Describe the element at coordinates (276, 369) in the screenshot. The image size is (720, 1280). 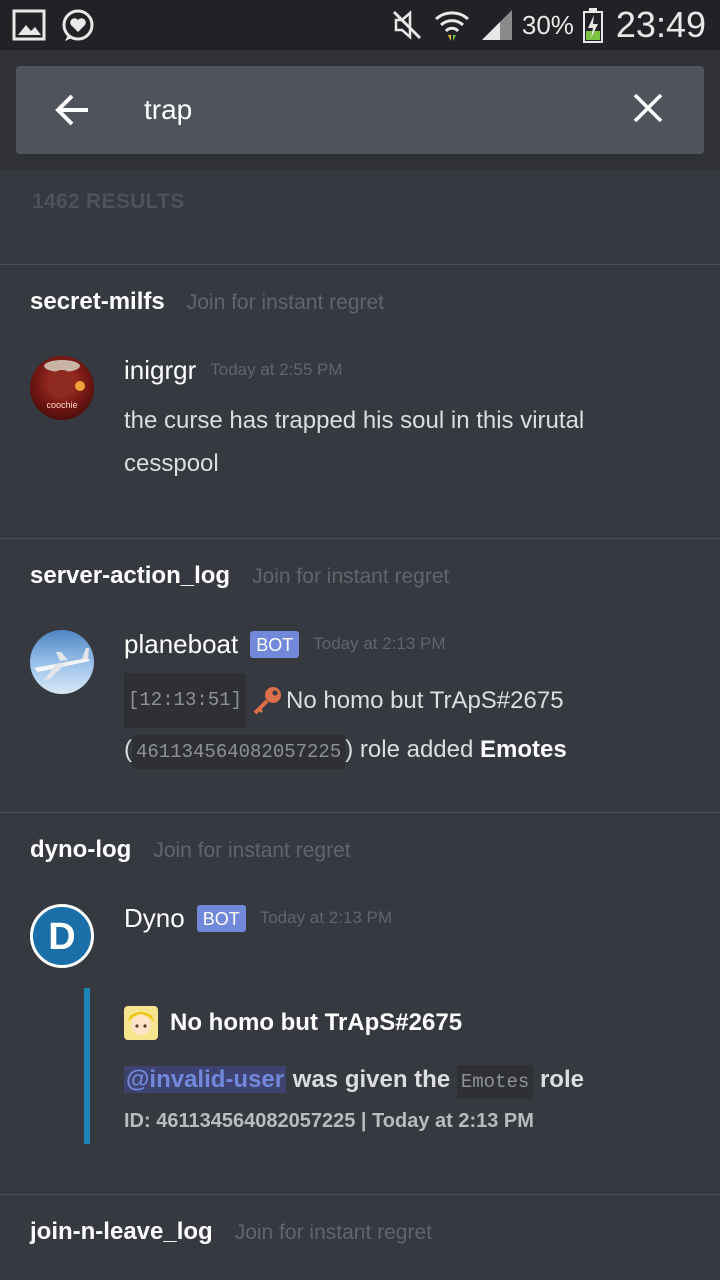
I see `timestamp: Today at 2:55 PM` at that location.